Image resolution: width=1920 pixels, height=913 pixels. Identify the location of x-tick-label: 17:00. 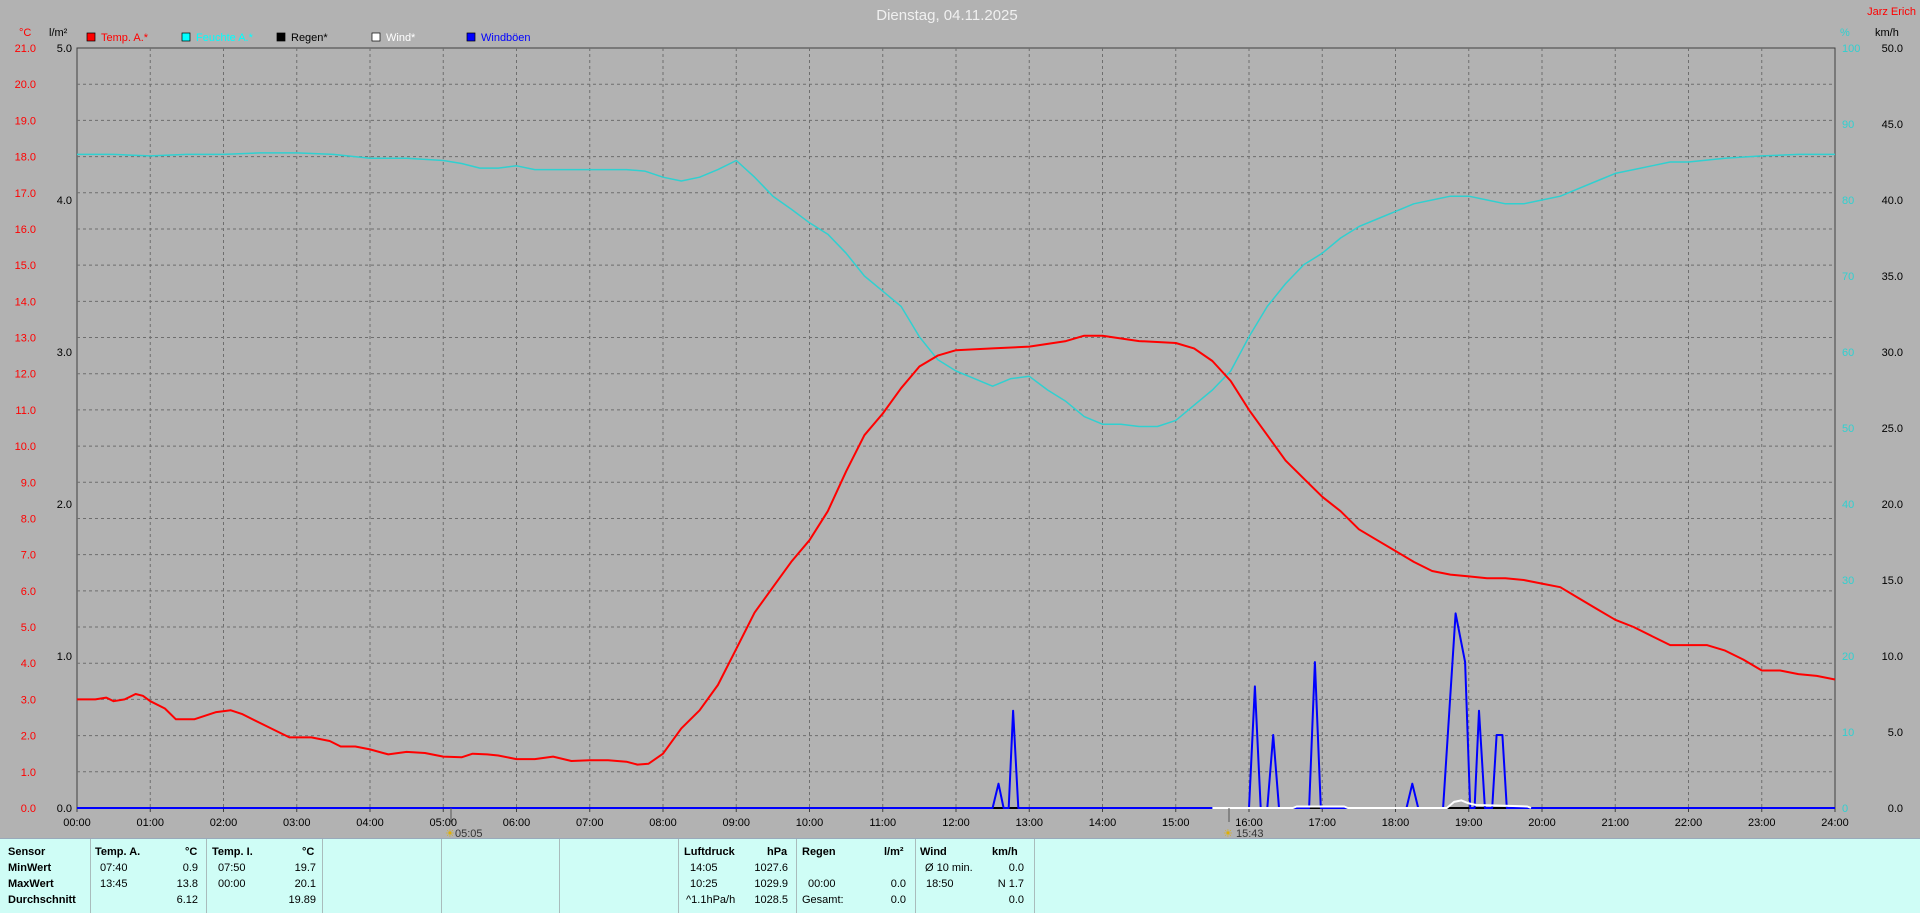
(1322, 823).